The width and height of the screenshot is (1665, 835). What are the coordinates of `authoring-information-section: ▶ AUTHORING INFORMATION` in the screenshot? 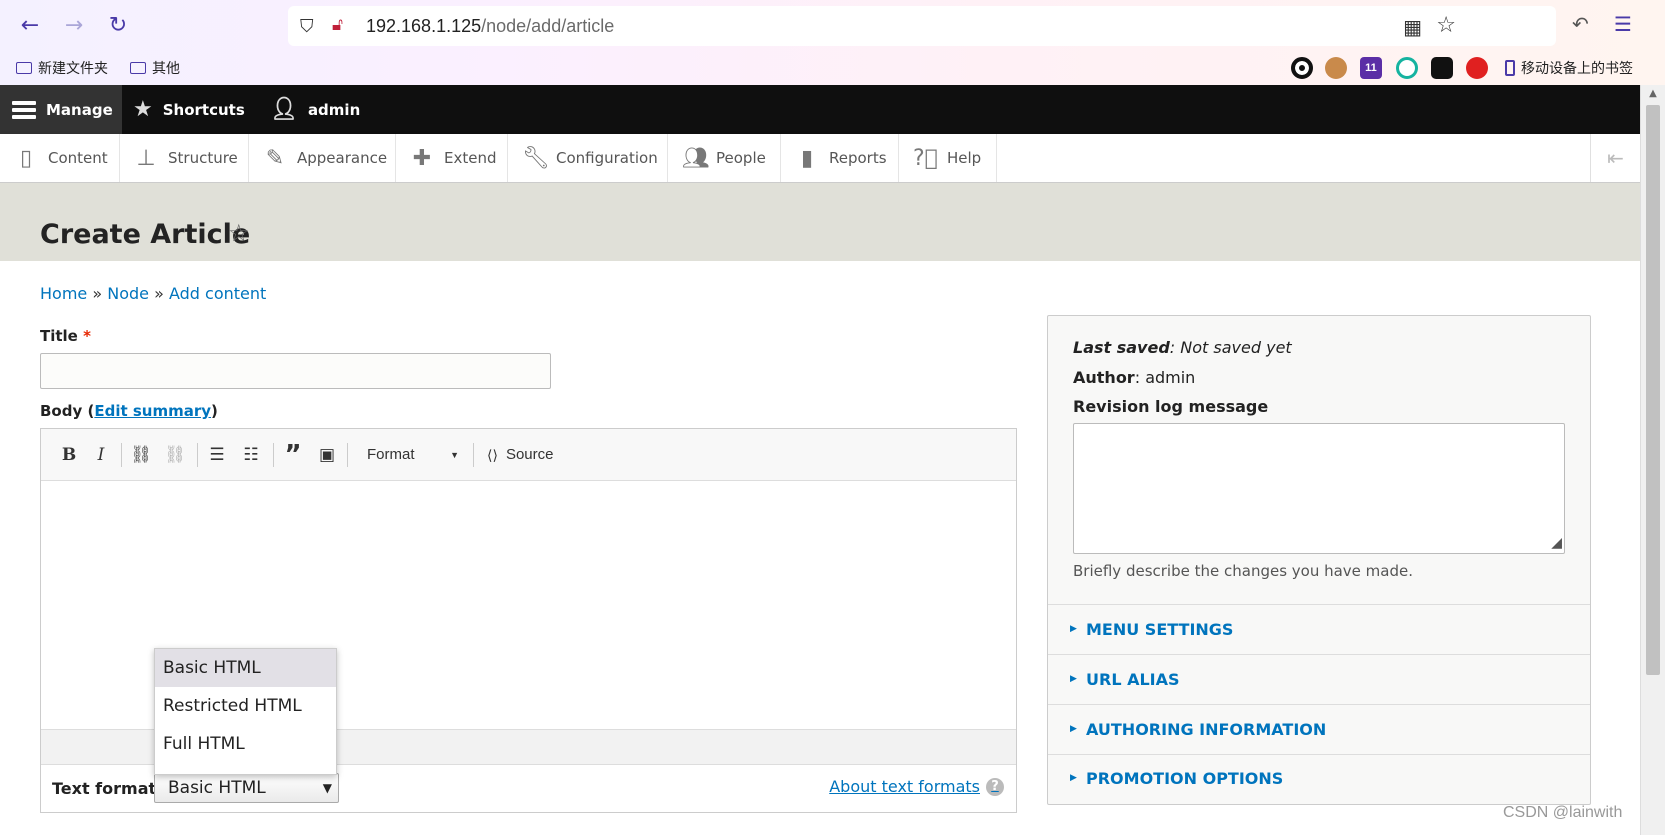 It's located at (1319, 730).